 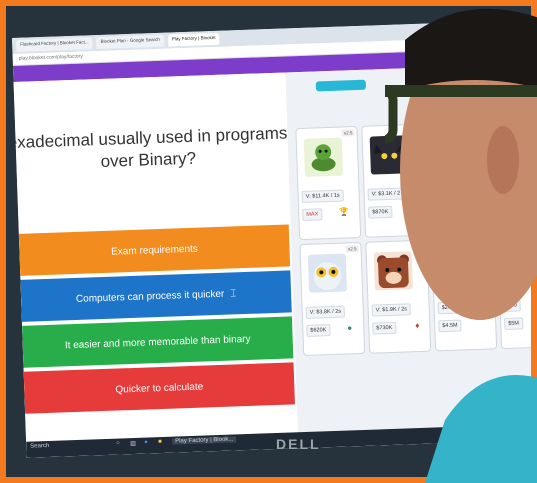 What do you see at coordinates (298, 444) in the screenshot?
I see `dell-logo: DELL` at bounding box center [298, 444].